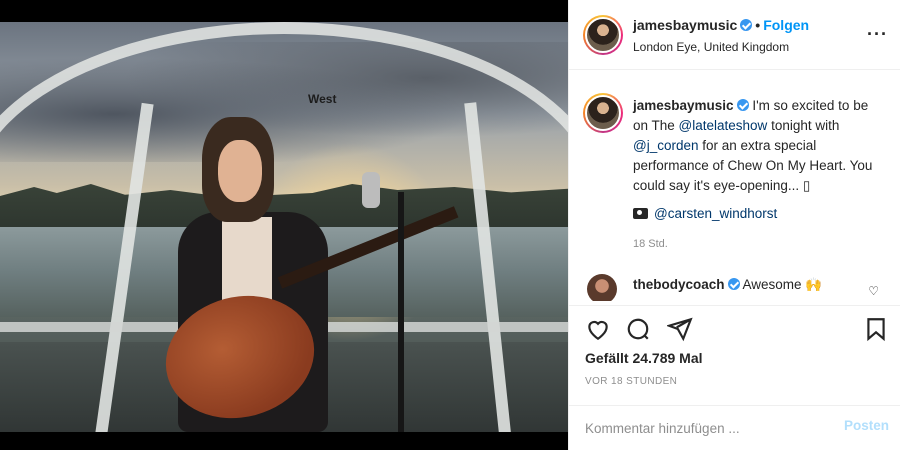  What do you see at coordinates (866, 425) in the screenshot?
I see `post-button: Posten` at bounding box center [866, 425].